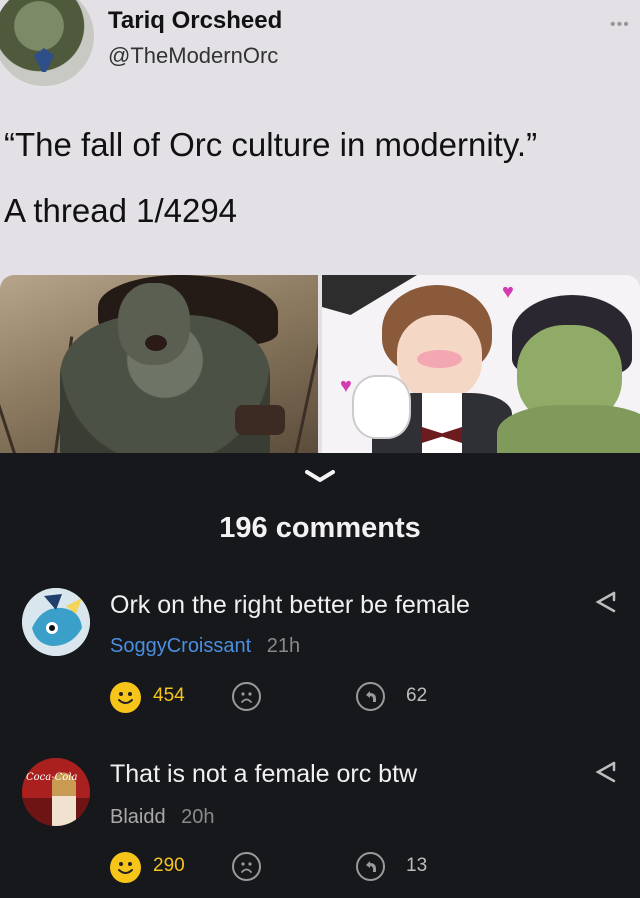 The height and width of the screenshot is (898, 640). What do you see at coordinates (47, 43) in the screenshot?
I see `tweet-author-avatar` at bounding box center [47, 43].